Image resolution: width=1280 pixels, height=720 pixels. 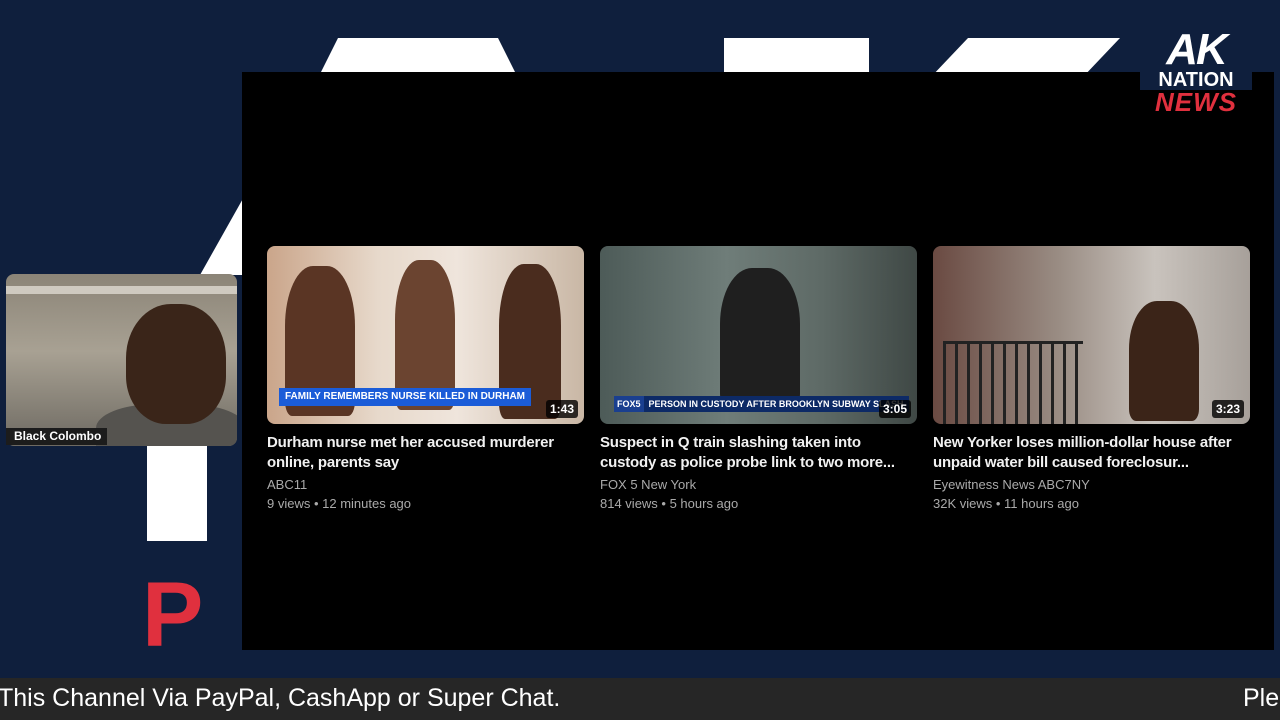 I want to click on channel-name: Eyewitness News ABC7NY, so click(x=1091, y=484).